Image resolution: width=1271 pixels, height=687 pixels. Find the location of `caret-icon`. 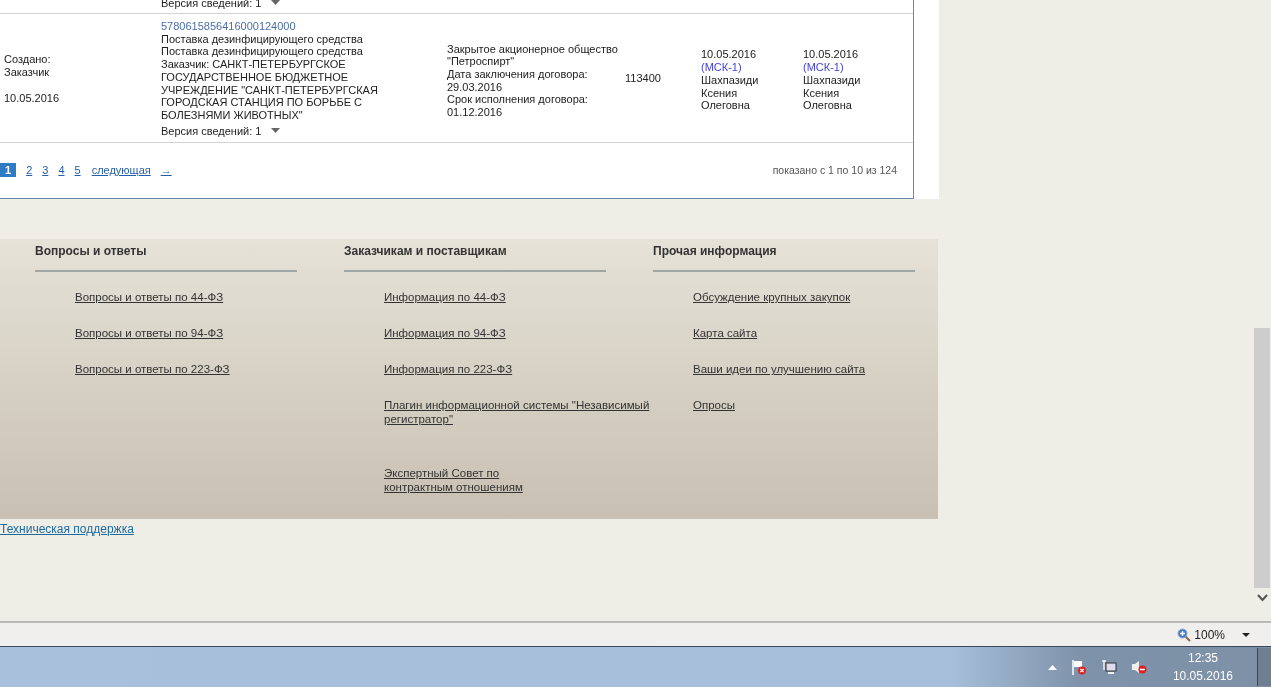

caret-icon is located at coordinates (1246, 634).